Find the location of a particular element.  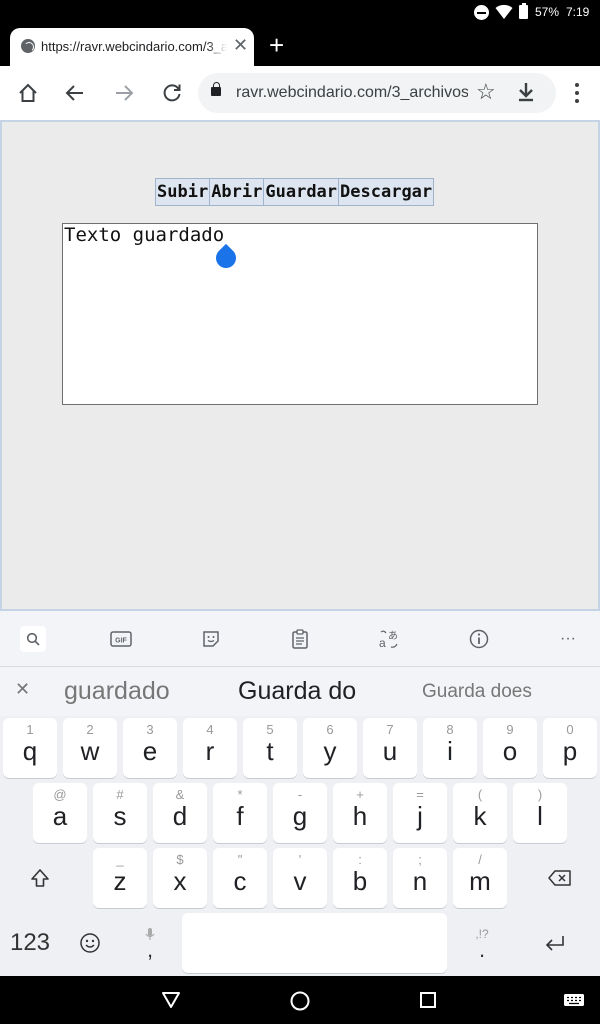

key-i: 8i is located at coordinates (450, 748).